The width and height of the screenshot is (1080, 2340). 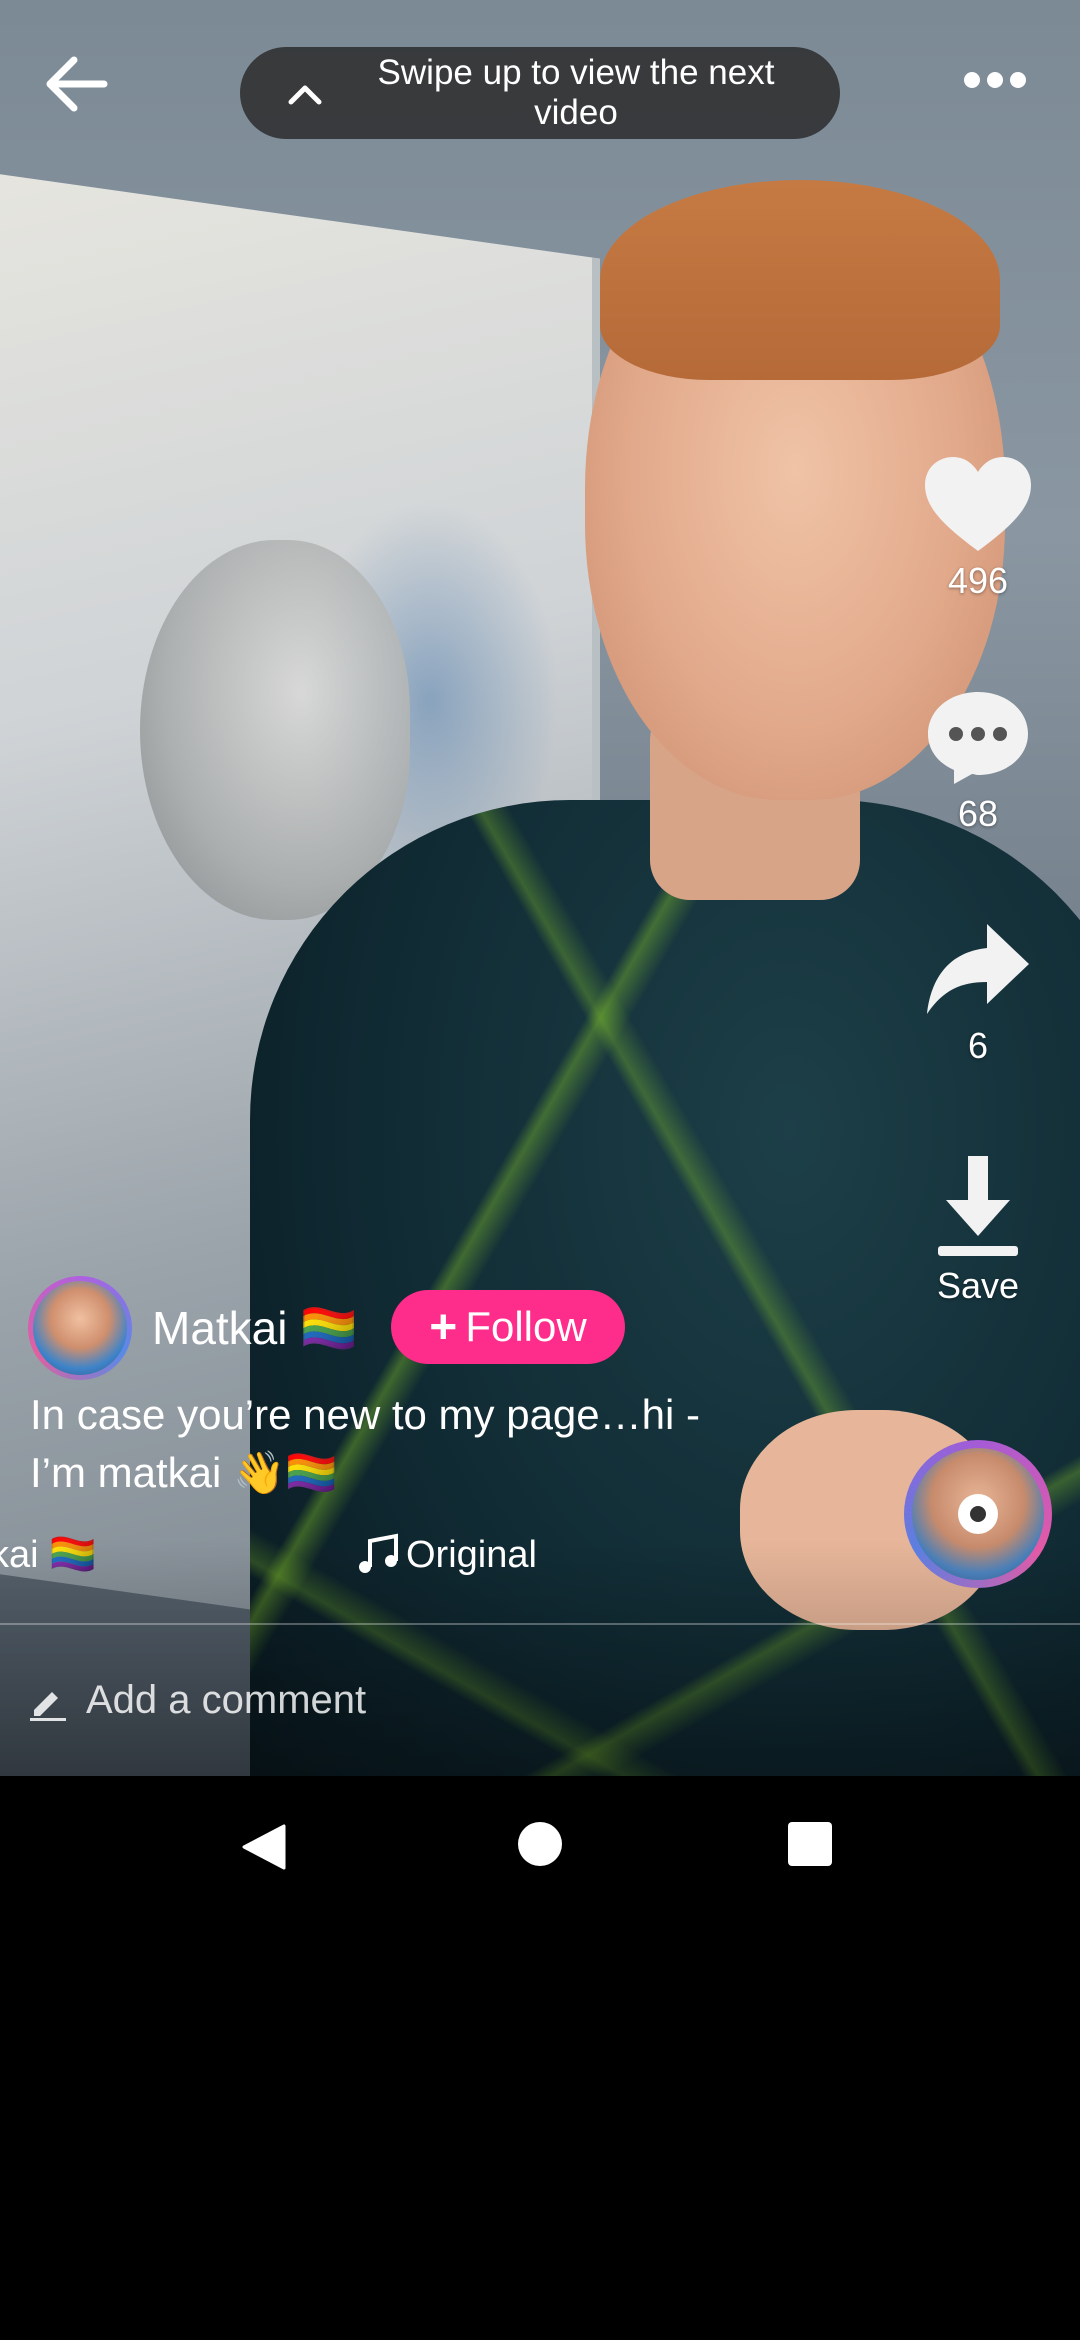 I want to click on caption-line-1: In case you’re new to my page…hi -, so click(x=365, y=1414).